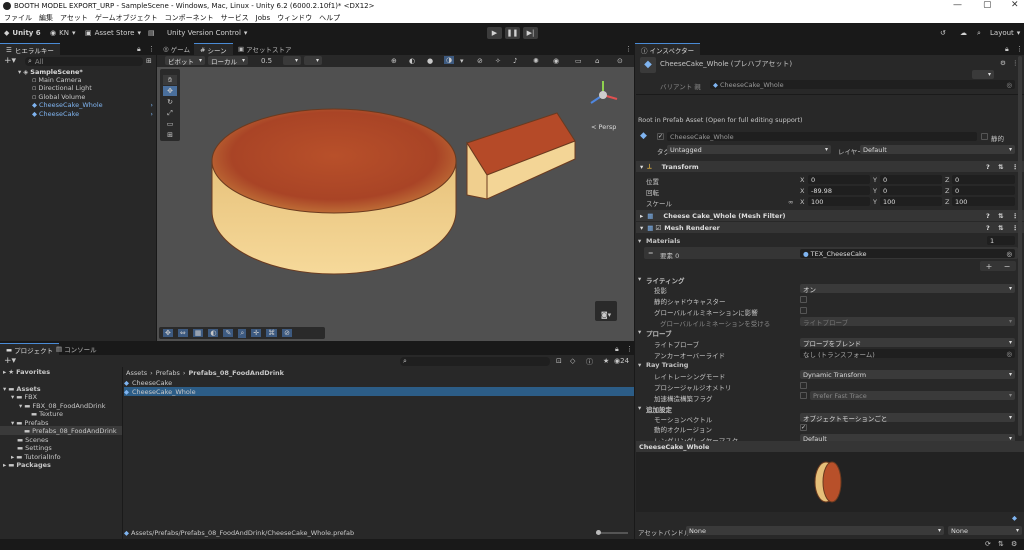 This screenshot has height=550, width=1024. What do you see at coordinates (911, 190) in the screenshot?
I see `rotation-y-input: 0` at bounding box center [911, 190].